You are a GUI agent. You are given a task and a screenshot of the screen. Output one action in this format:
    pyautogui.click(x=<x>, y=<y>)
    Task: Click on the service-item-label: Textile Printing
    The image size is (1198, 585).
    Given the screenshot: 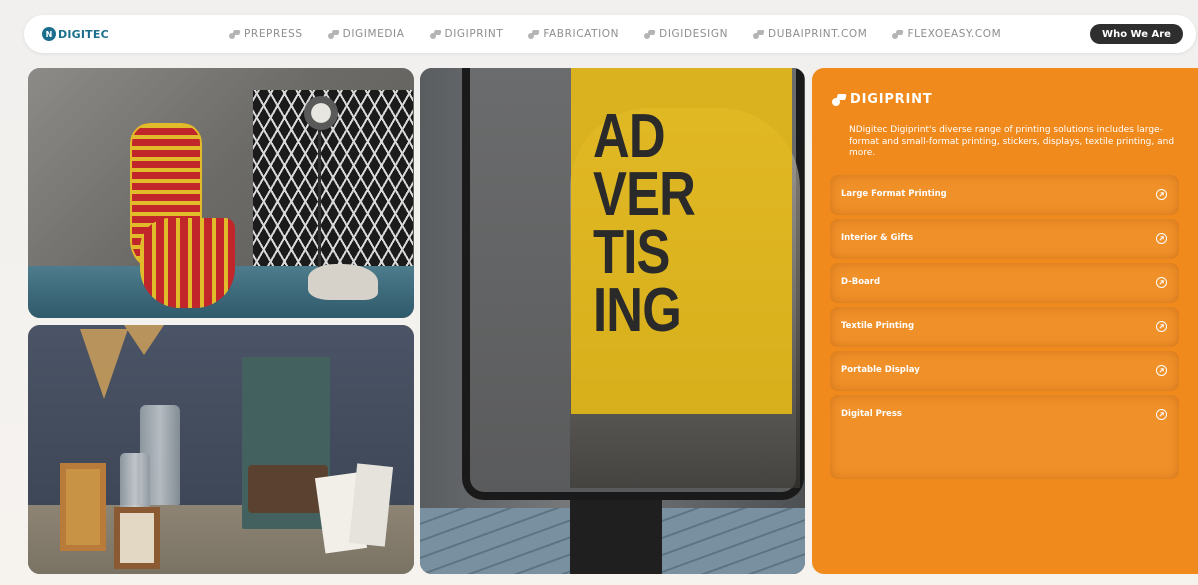 What is the action you would take?
    pyautogui.click(x=878, y=326)
    